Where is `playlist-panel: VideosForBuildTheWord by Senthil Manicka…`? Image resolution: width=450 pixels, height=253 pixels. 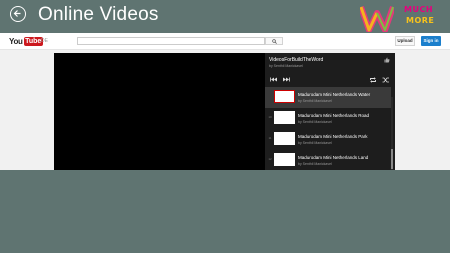
playlist-panel: VideosForBuildTheWord by Senthil Manicka… is located at coordinates (330, 111).